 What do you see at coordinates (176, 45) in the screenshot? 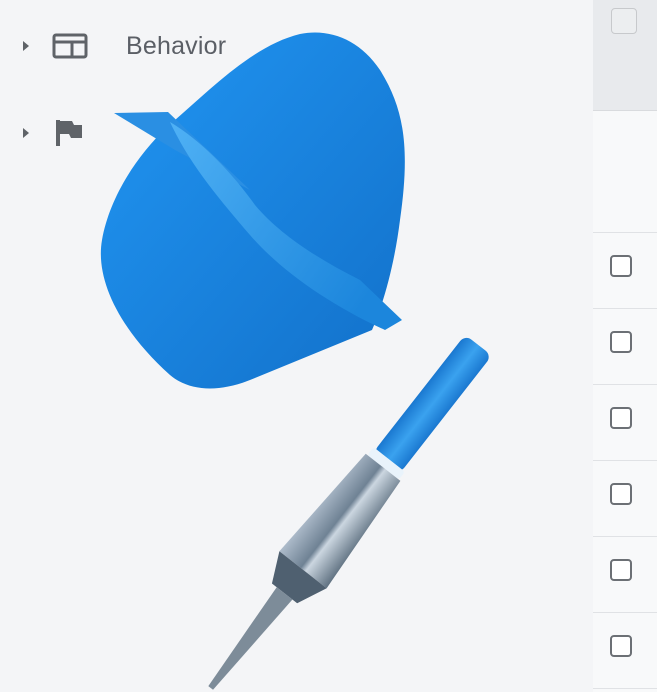
I see `tree-item-label: Behavior` at bounding box center [176, 45].